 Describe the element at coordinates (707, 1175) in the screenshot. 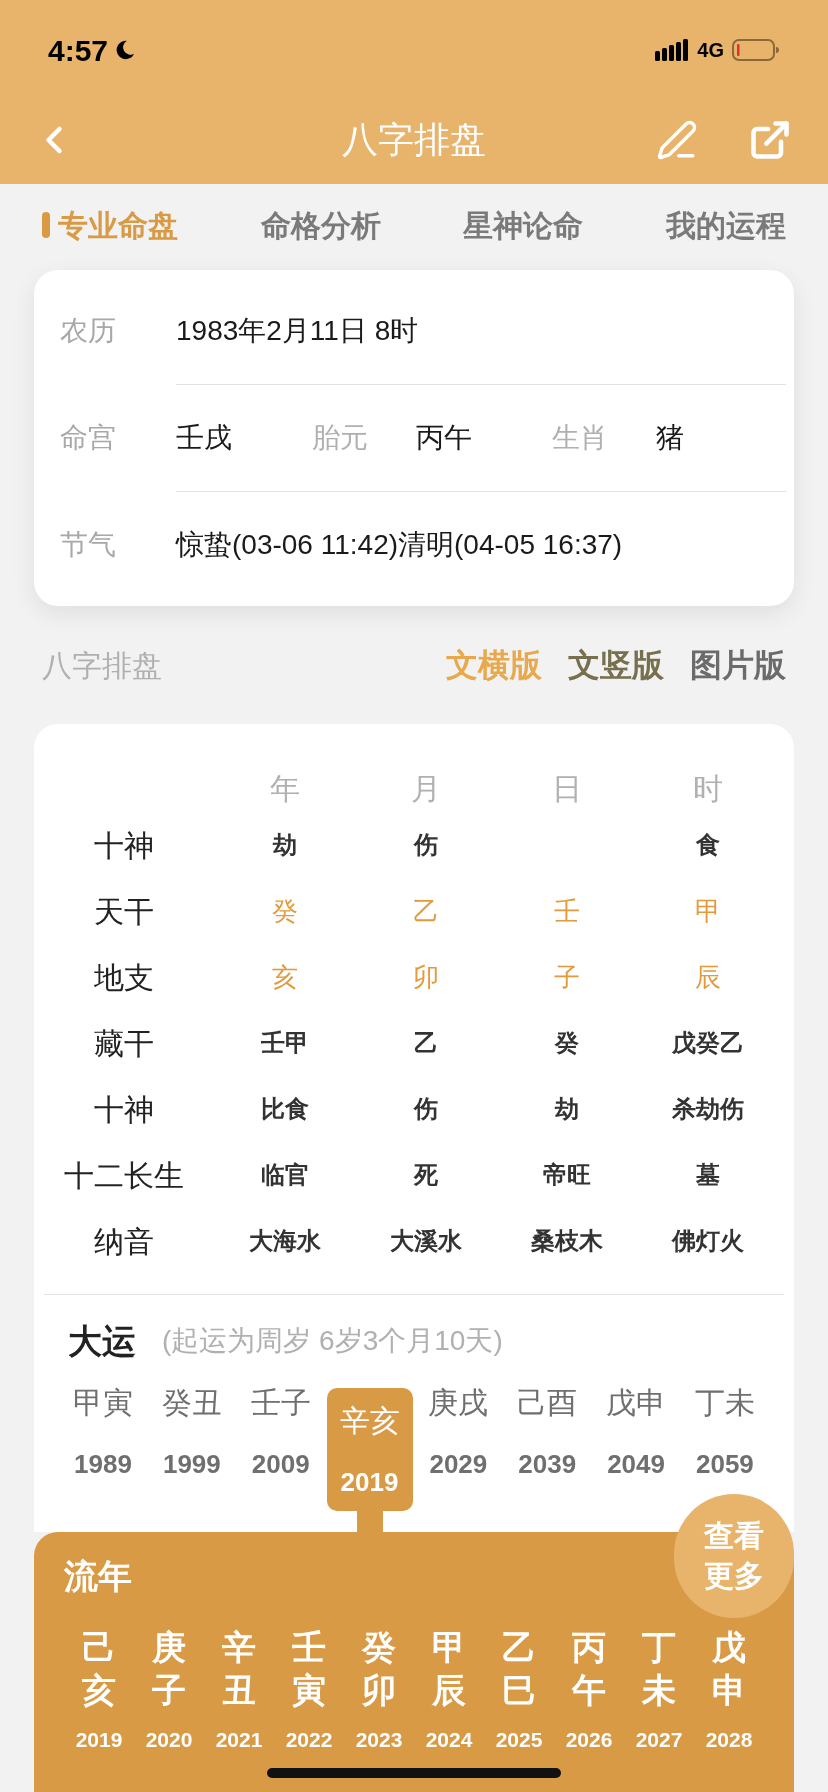

I see `chart-cell-text: 墓` at that location.